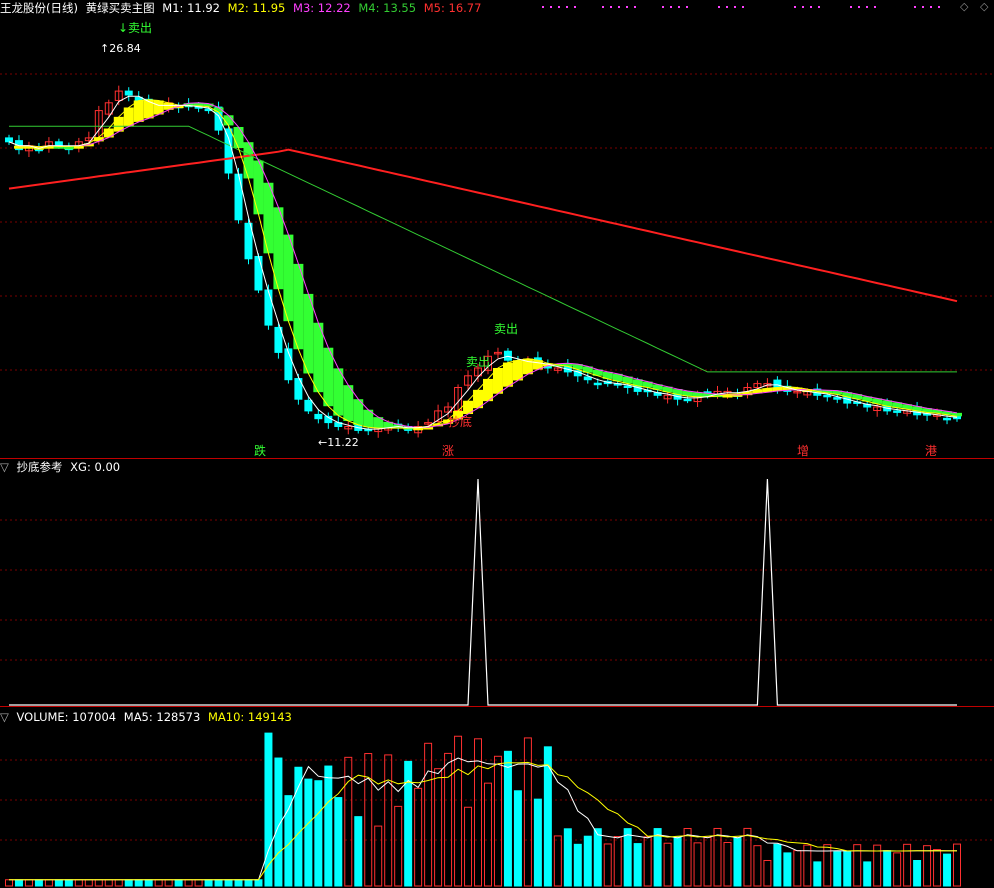 The height and width of the screenshot is (888, 994). What do you see at coordinates (460, 421) in the screenshot?
I see `bottom-buy-label: 抄底` at bounding box center [460, 421].